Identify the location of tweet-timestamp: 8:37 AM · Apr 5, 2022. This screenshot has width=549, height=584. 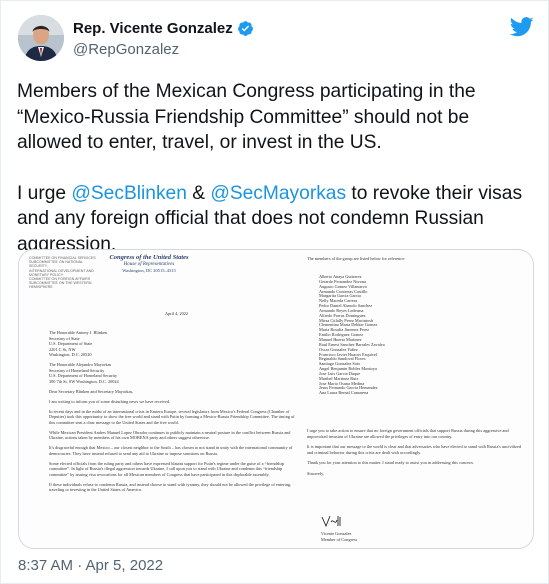
(90, 565).